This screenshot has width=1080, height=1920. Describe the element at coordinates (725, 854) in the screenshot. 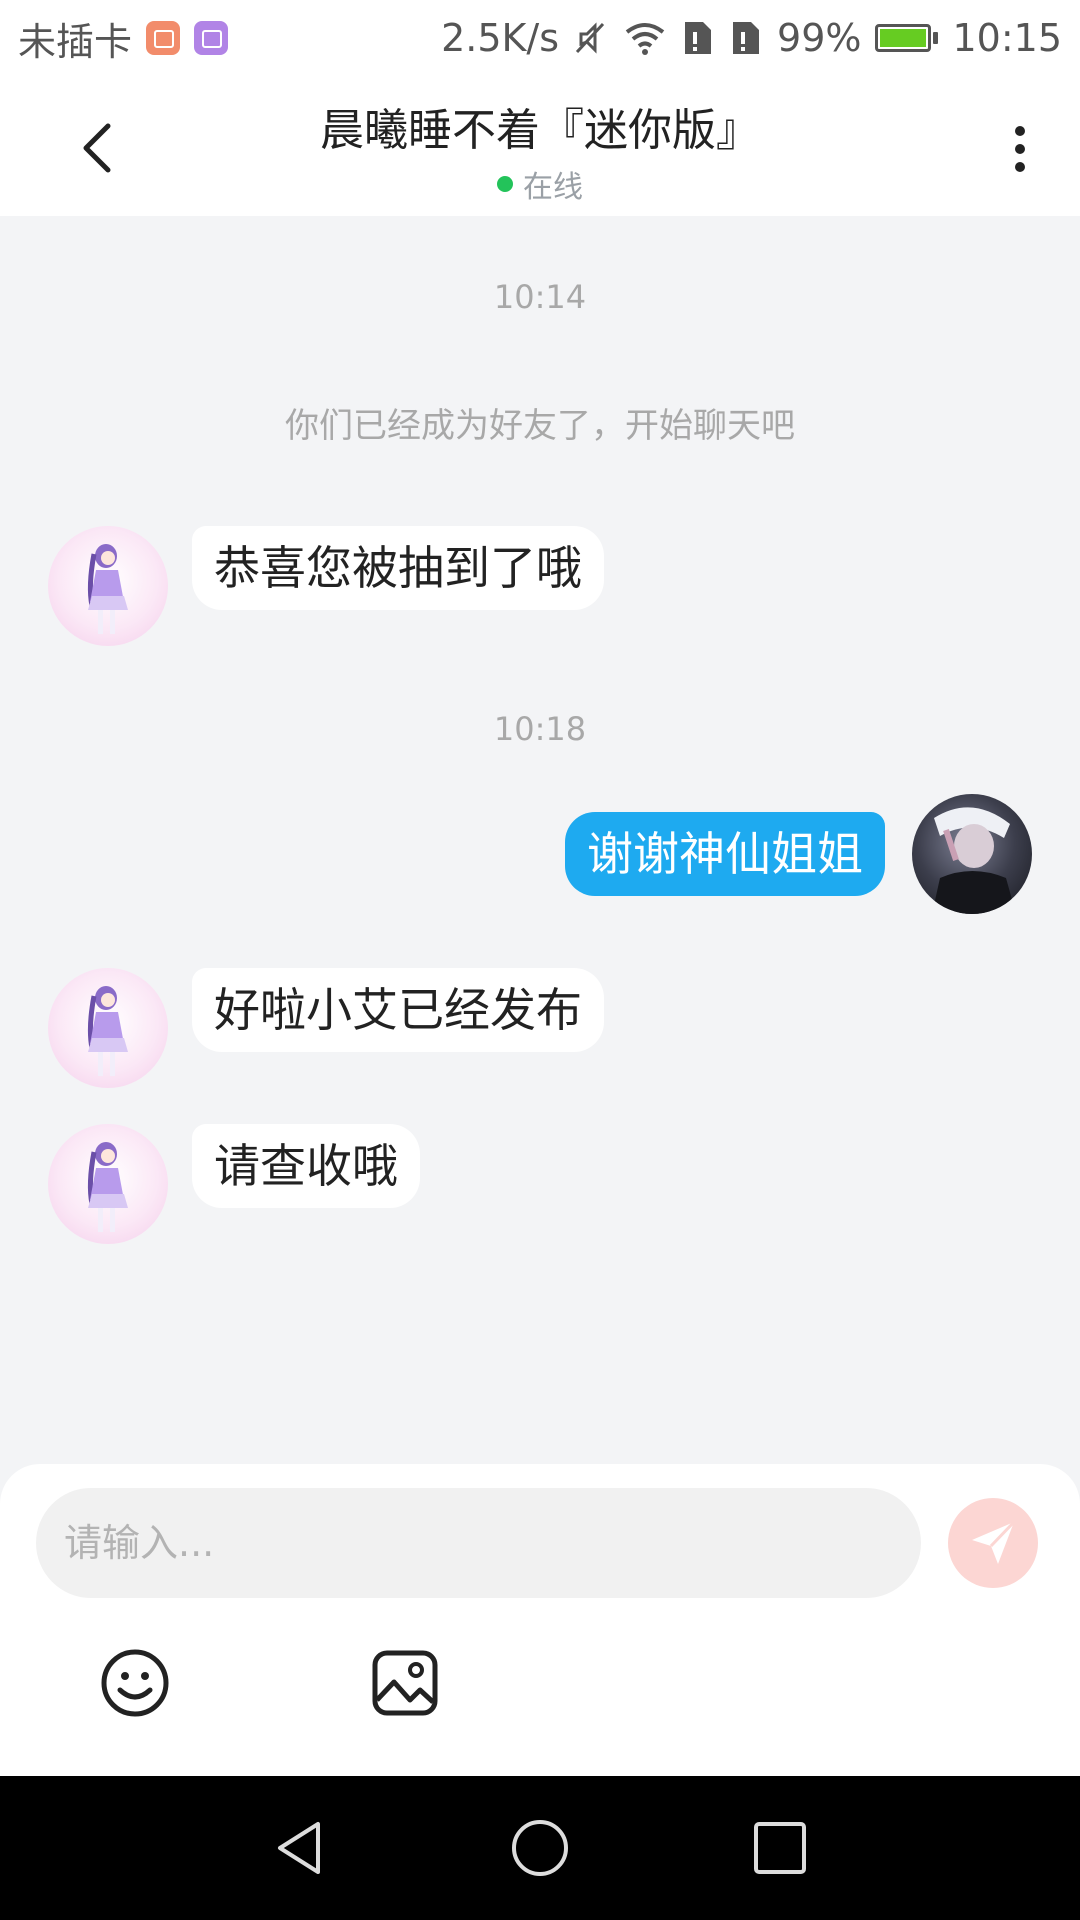

I see `message-bubble: 谢谢神仙姐姐` at that location.